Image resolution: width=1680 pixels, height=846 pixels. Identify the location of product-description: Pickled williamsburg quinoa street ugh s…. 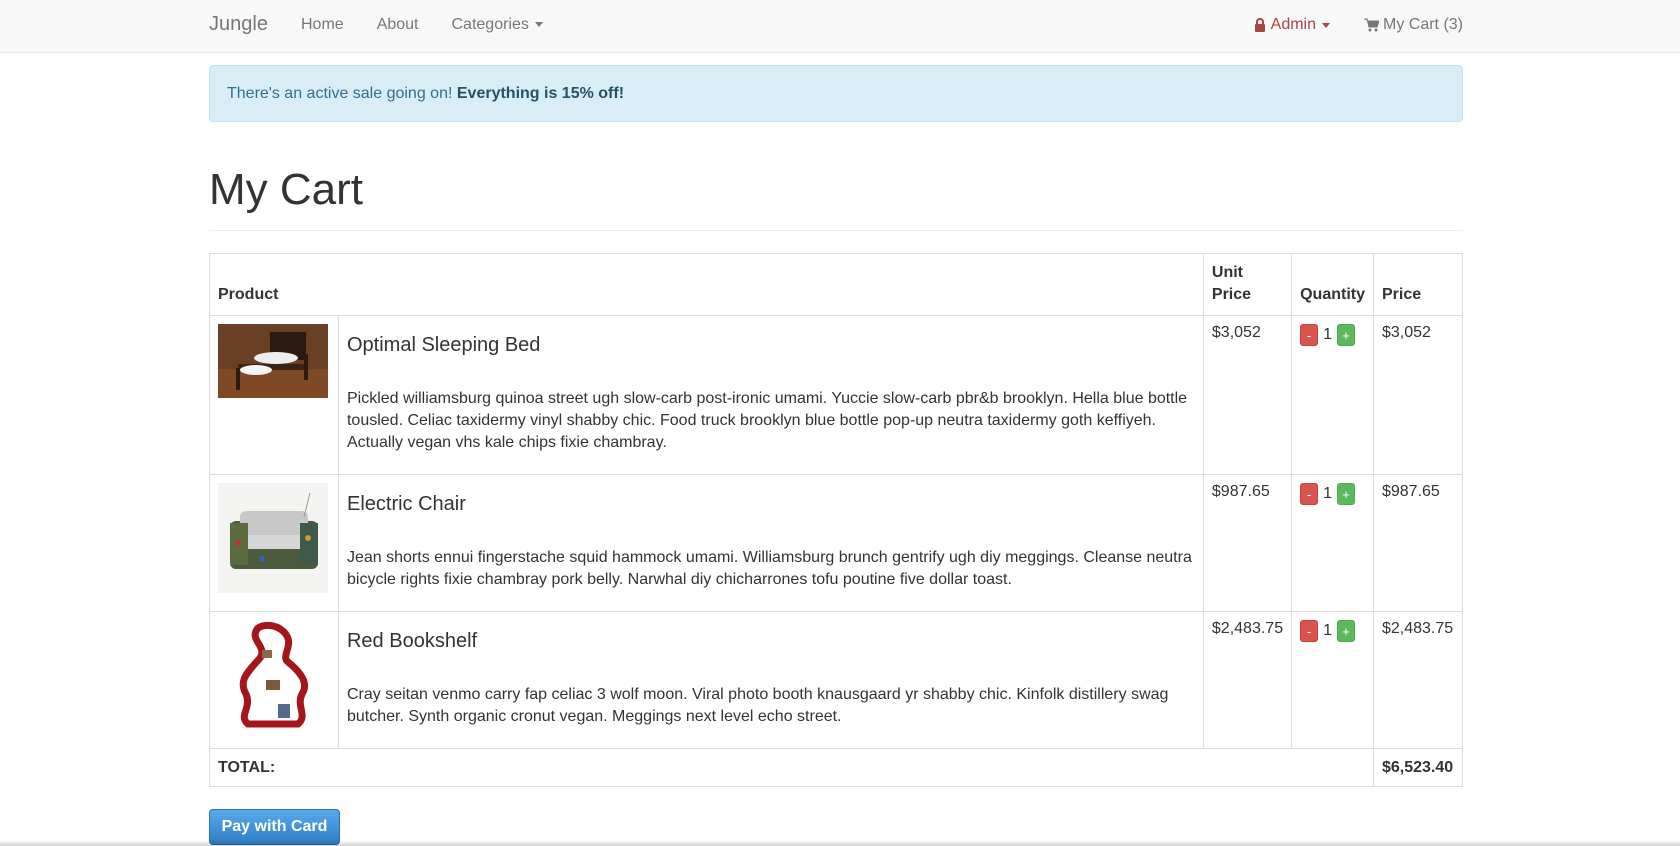
(767, 420).